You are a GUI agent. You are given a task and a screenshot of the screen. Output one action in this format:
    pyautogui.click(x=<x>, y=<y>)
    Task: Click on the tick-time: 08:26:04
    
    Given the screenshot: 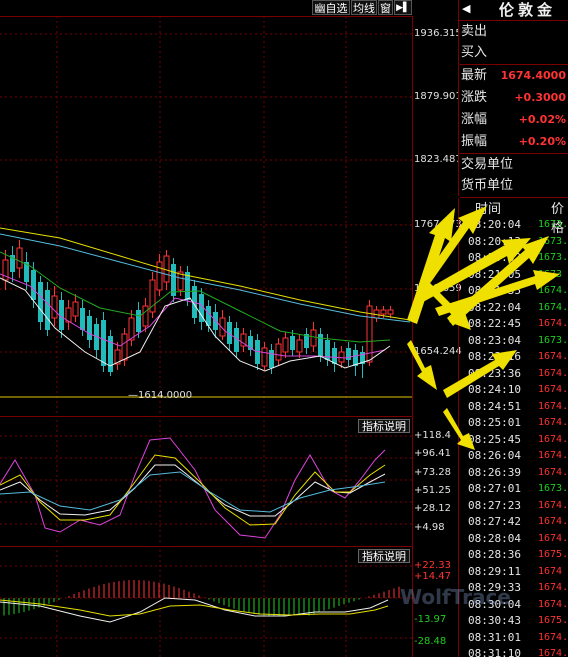 What is the action you would take?
    pyautogui.click(x=494, y=455)
    